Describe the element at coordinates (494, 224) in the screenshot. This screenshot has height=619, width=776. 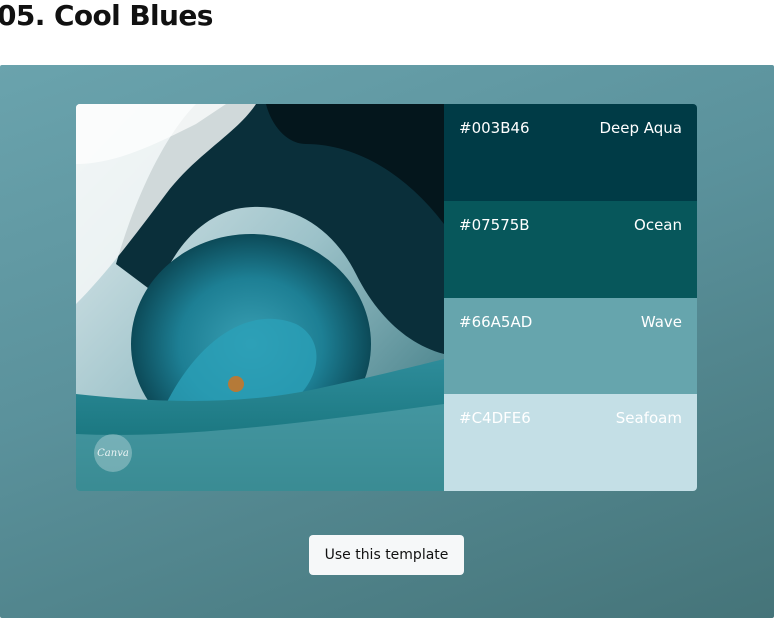
I see `swatch-hex: #07575B` at that location.